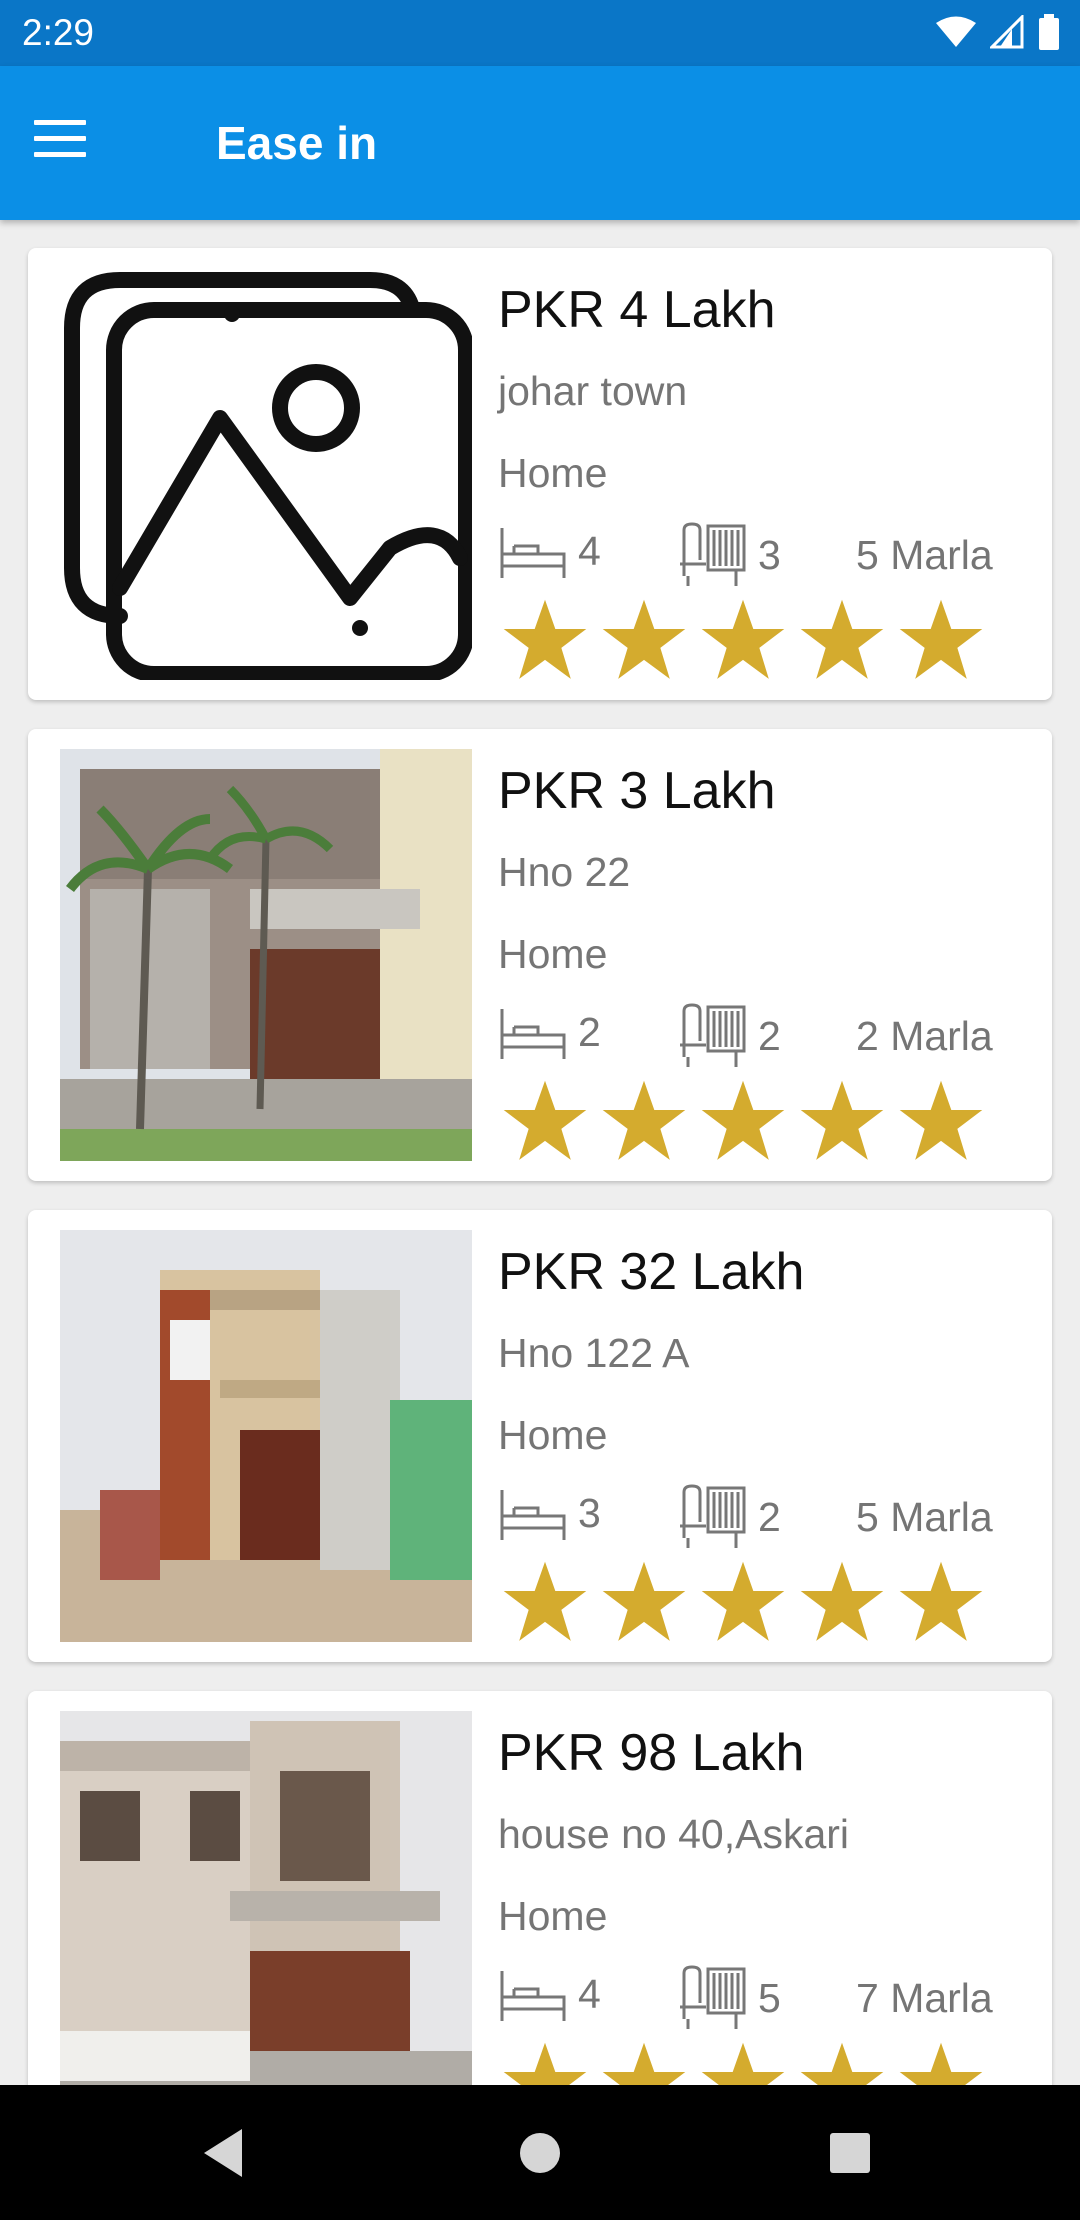  Describe the element at coordinates (267, 475) in the screenshot. I see `image-placeholder-icon` at that location.